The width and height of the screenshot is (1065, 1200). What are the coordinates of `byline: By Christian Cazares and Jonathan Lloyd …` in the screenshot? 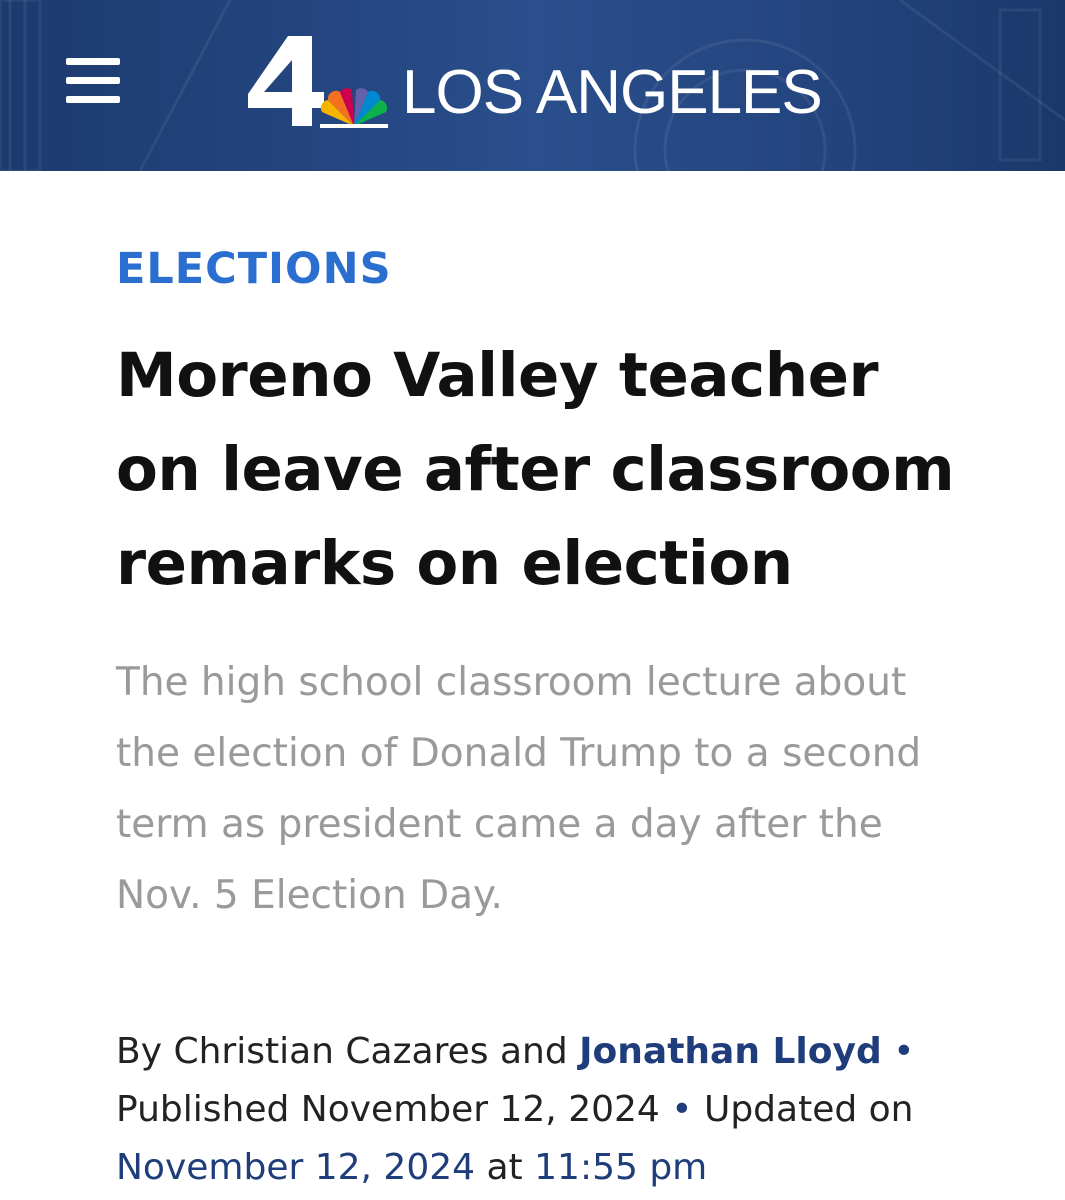 It's located at (546, 1110).